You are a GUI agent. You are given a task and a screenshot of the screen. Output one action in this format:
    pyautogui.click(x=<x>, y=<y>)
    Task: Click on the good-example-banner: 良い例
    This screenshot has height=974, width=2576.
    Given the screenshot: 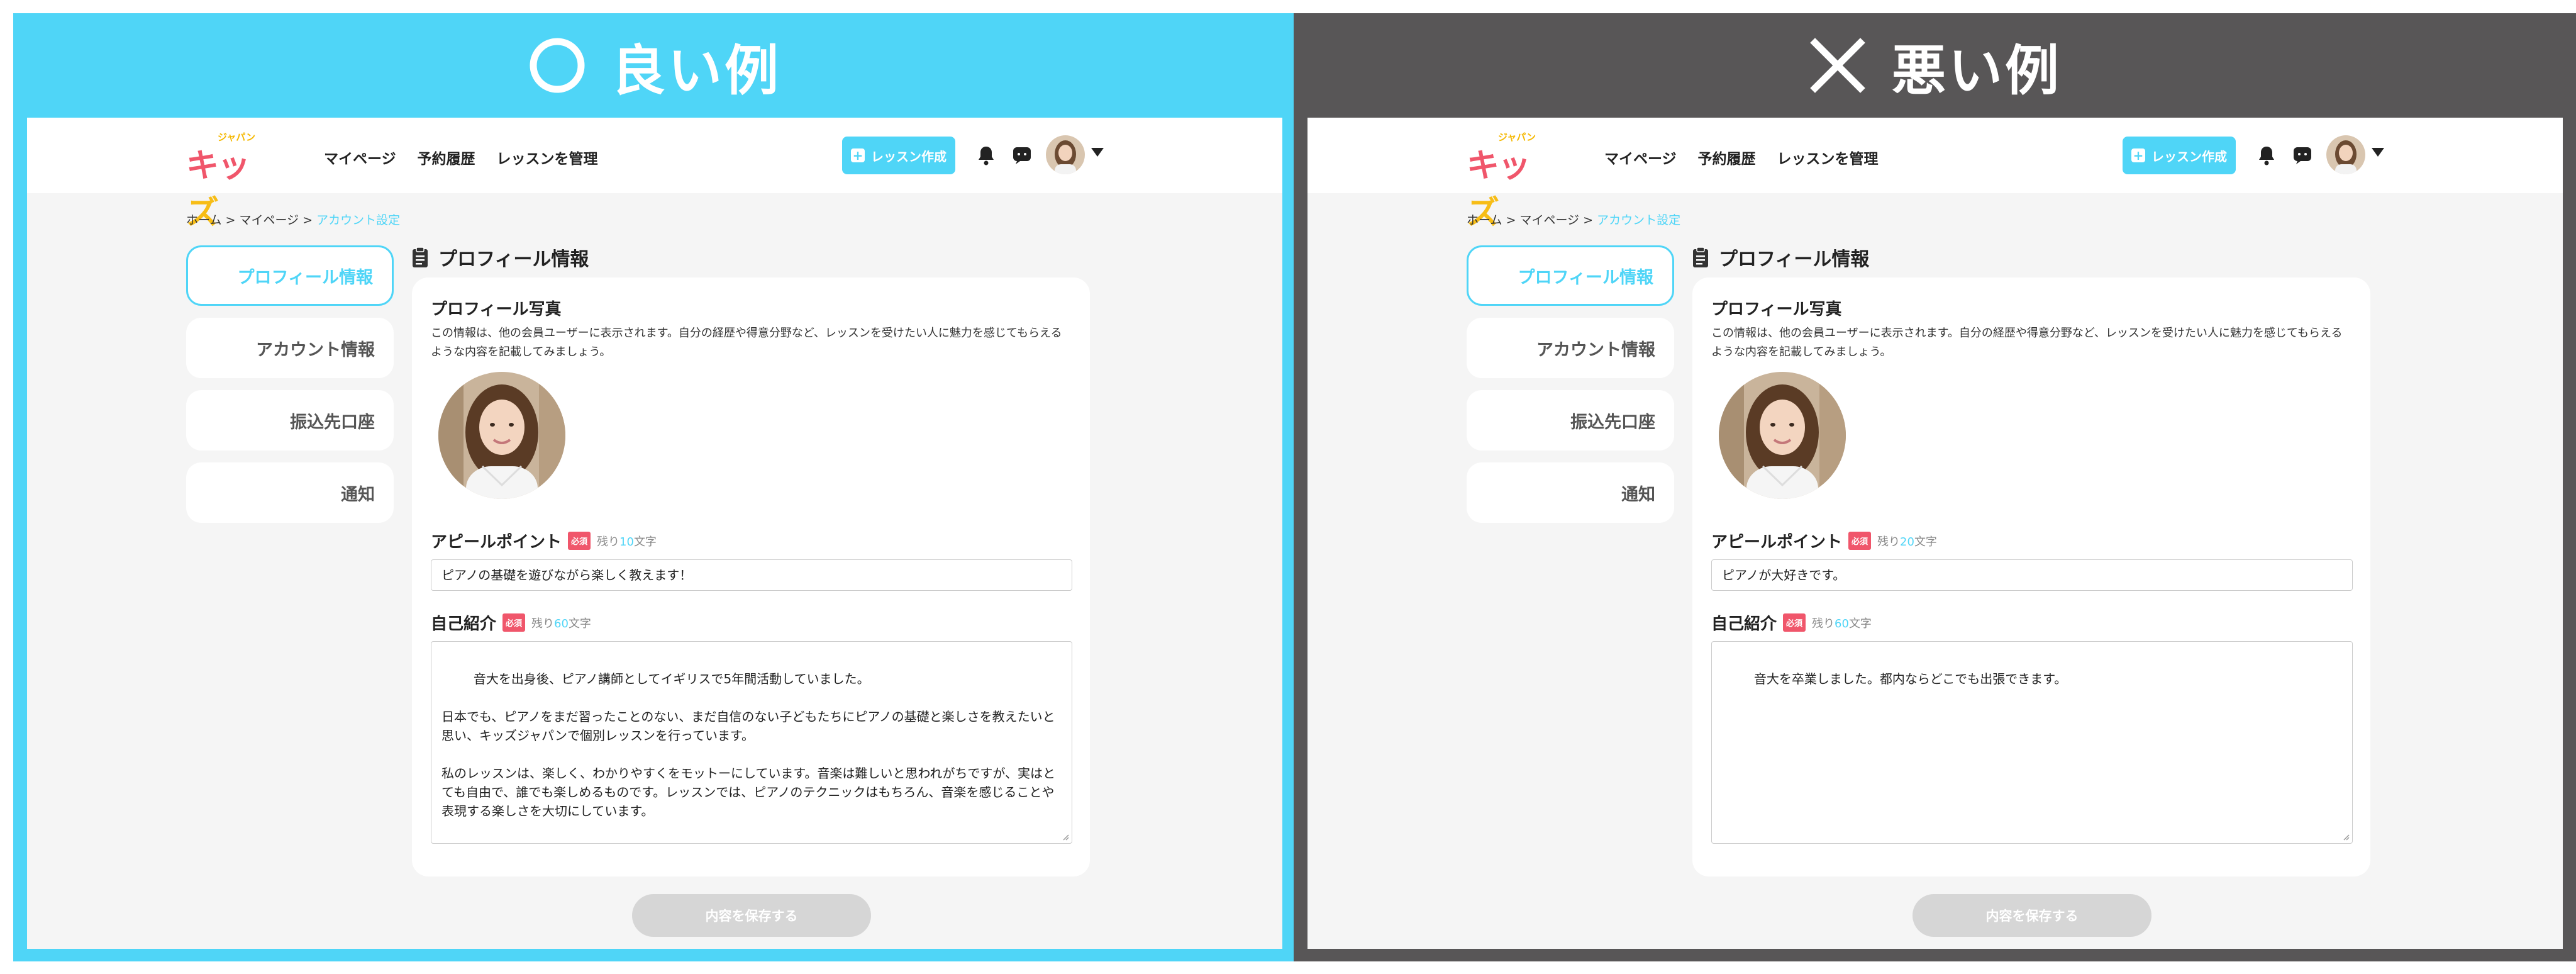 What is the action you would take?
    pyautogui.click(x=654, y=65)
    